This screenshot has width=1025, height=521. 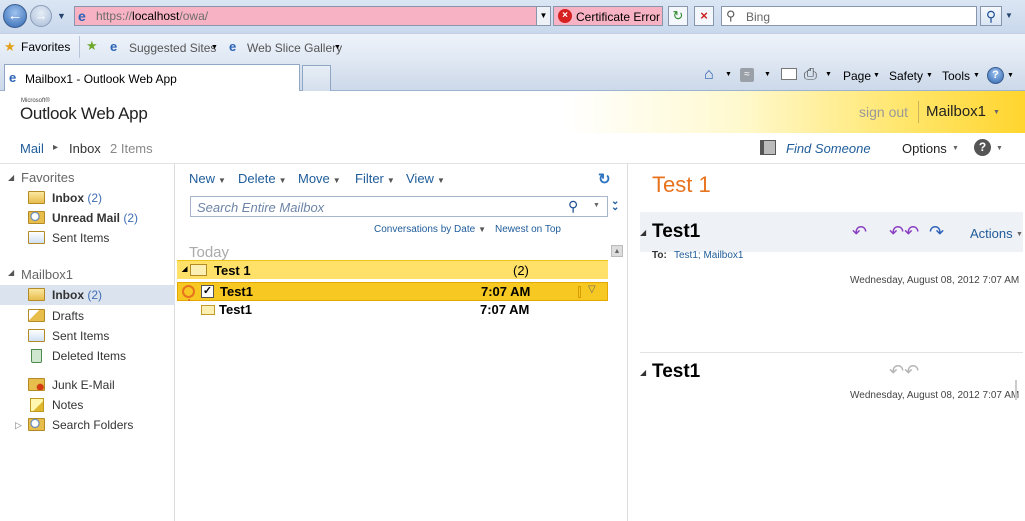 What do you see at coordinates (294, 48) in the screenshot?
I see `web-slice-gallery-link: Web Slice Gallery` at bounding box center [294, 48].